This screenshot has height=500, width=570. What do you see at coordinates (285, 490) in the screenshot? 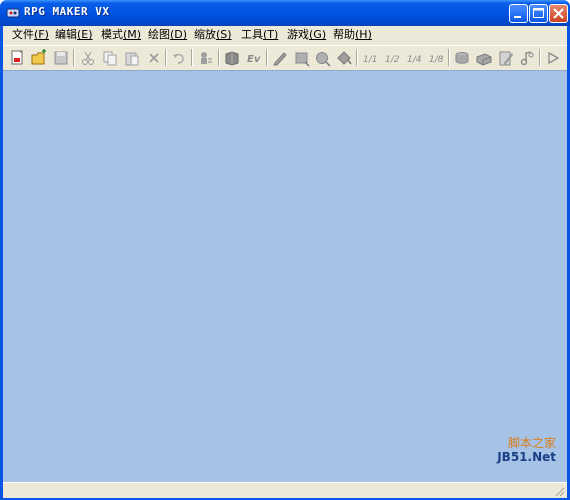
I see `status-bar` at bounding box center [285, 490].